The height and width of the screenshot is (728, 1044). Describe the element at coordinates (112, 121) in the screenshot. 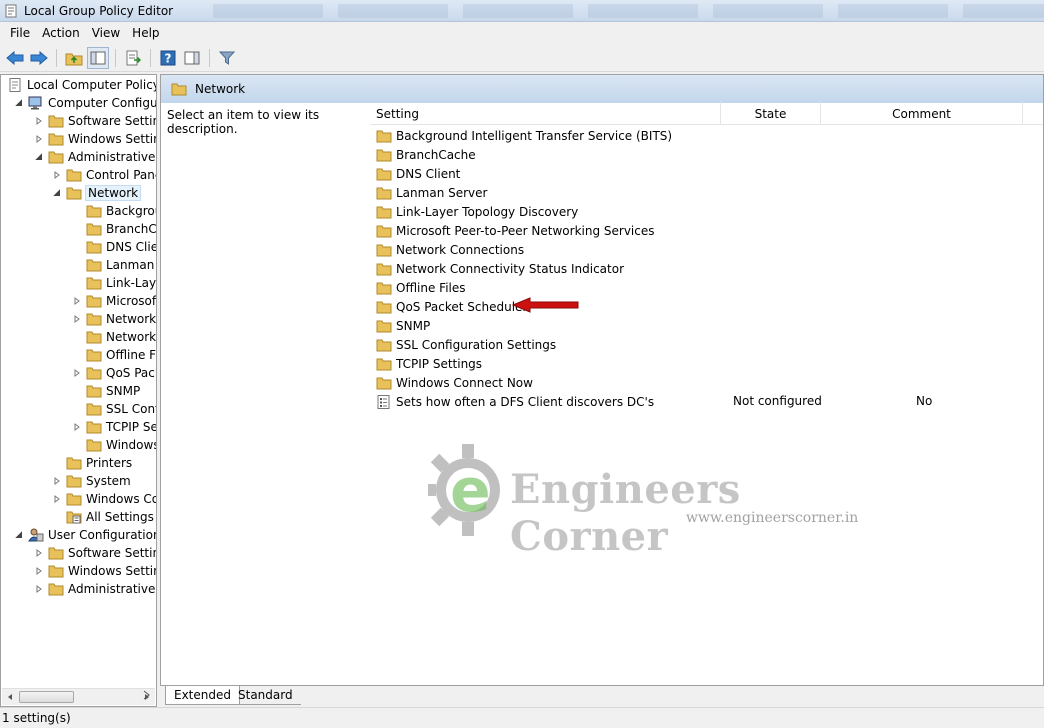

I see `tree-item-label: Software Settings` at that location.